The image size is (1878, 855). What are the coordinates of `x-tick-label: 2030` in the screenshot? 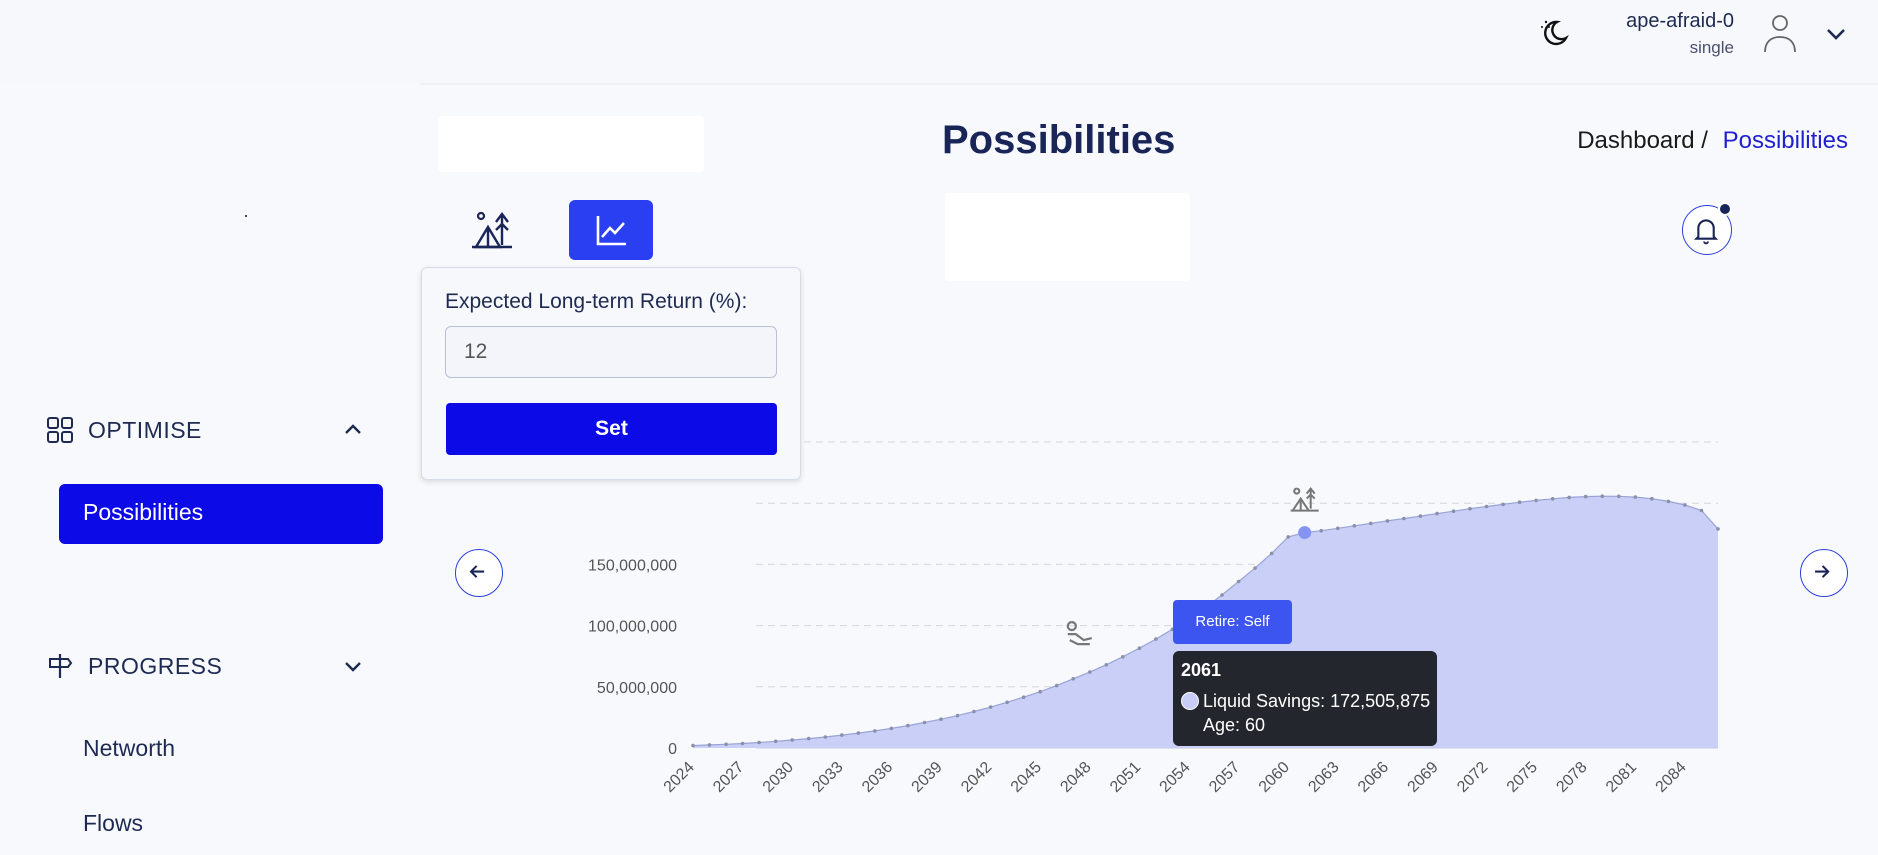 It's located at (778, 777).